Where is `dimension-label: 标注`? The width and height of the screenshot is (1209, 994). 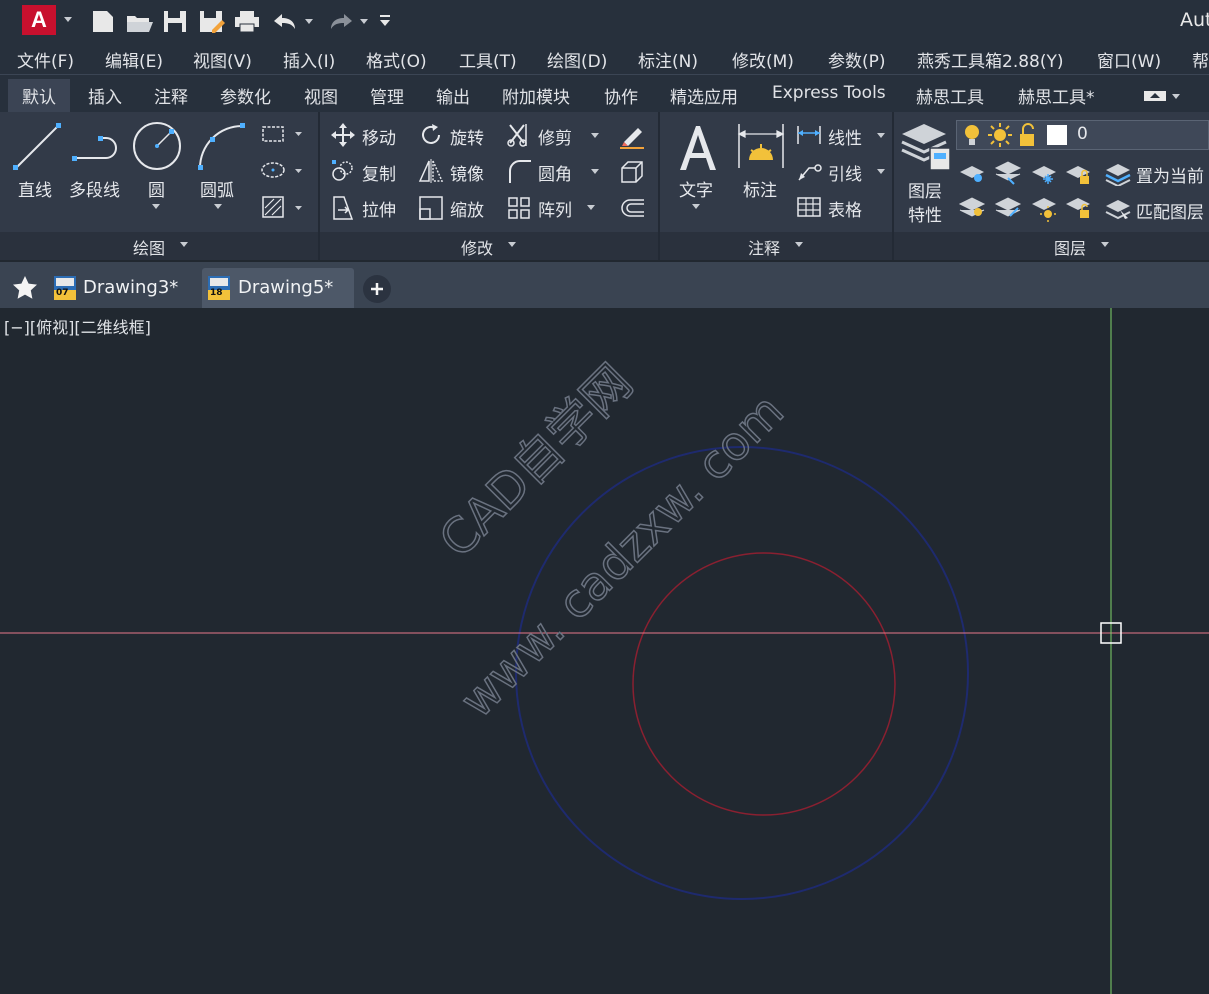 dimension-label: 标注 is located at coordinates (760, 188).